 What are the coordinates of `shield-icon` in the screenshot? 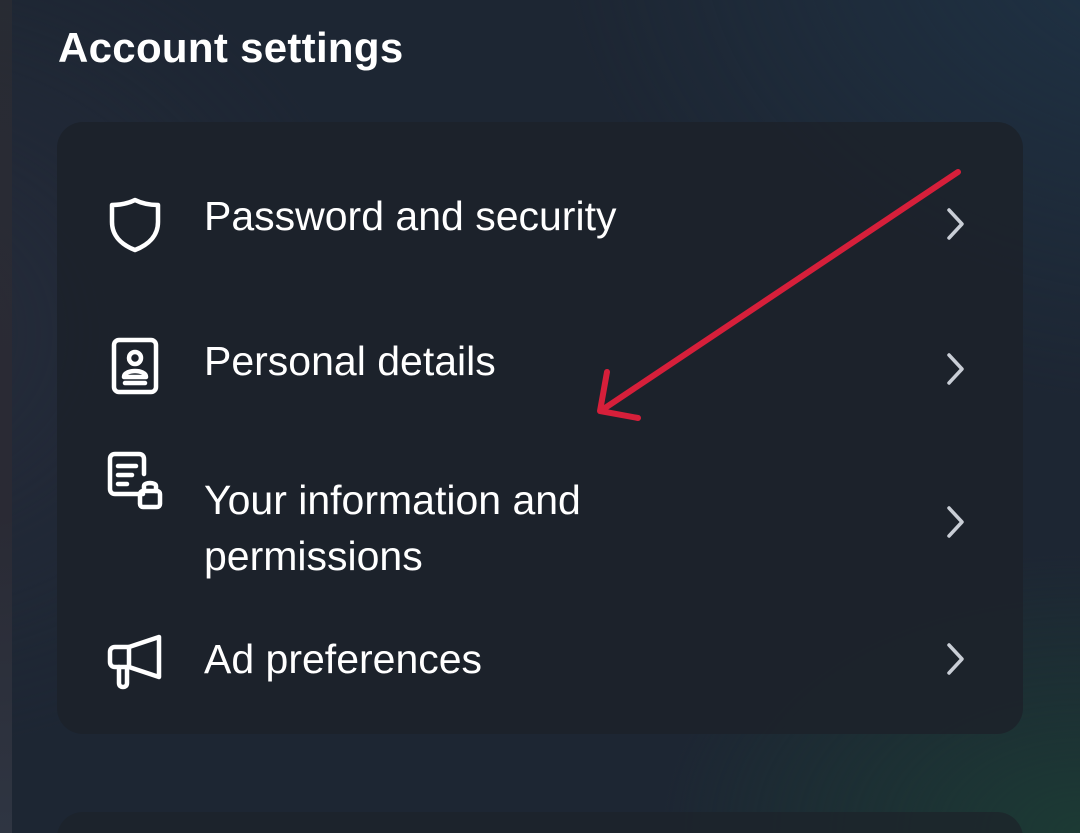 It's located at (135, 224).